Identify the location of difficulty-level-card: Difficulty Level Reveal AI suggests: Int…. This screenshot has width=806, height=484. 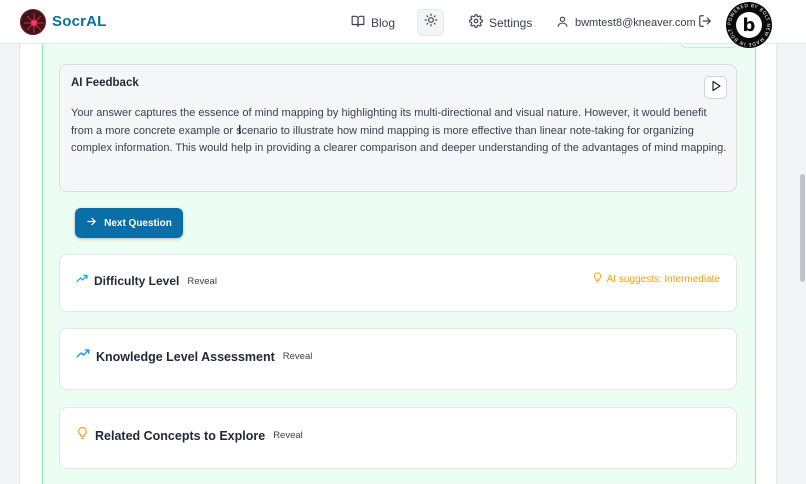
(398, 283).